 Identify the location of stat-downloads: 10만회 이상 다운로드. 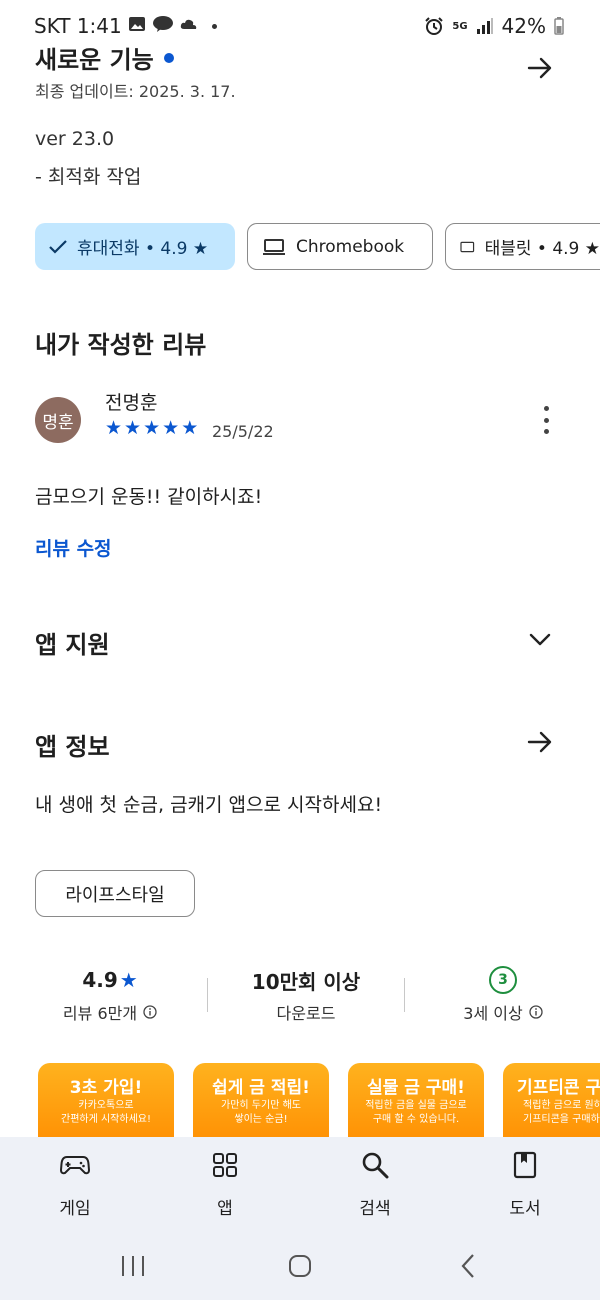
(306, 995).